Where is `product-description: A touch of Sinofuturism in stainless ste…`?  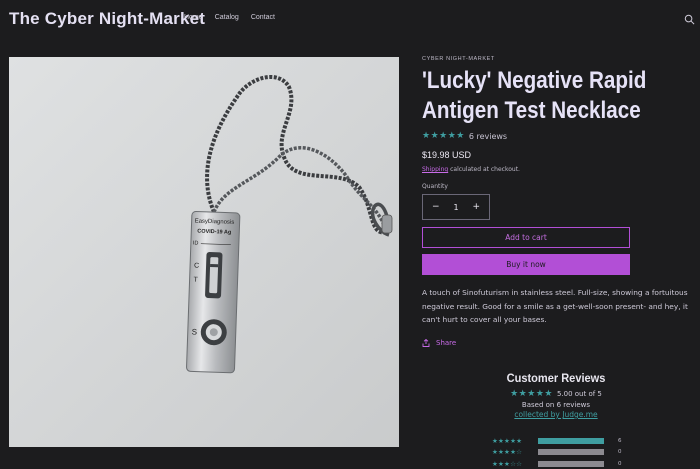 product-description: A touch of Sinofuturism in stainless ste… is located at coordinates (555, 306).